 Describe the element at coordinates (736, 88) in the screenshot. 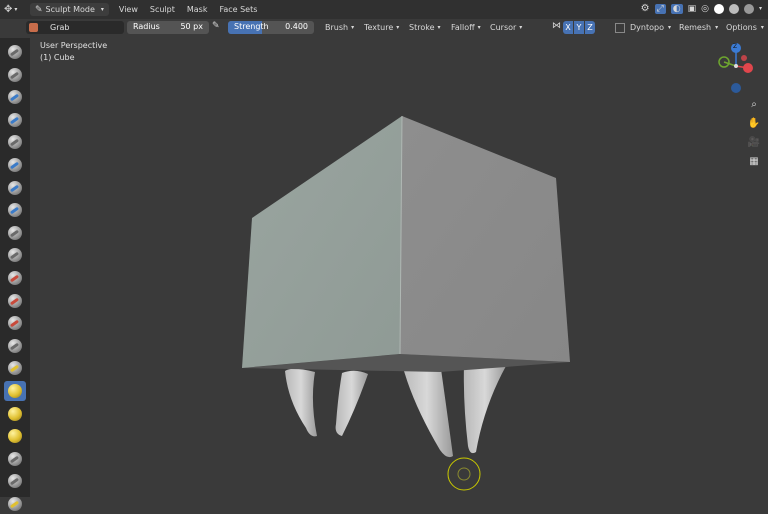

I see `gizmo-neg-z-axis` at that location.